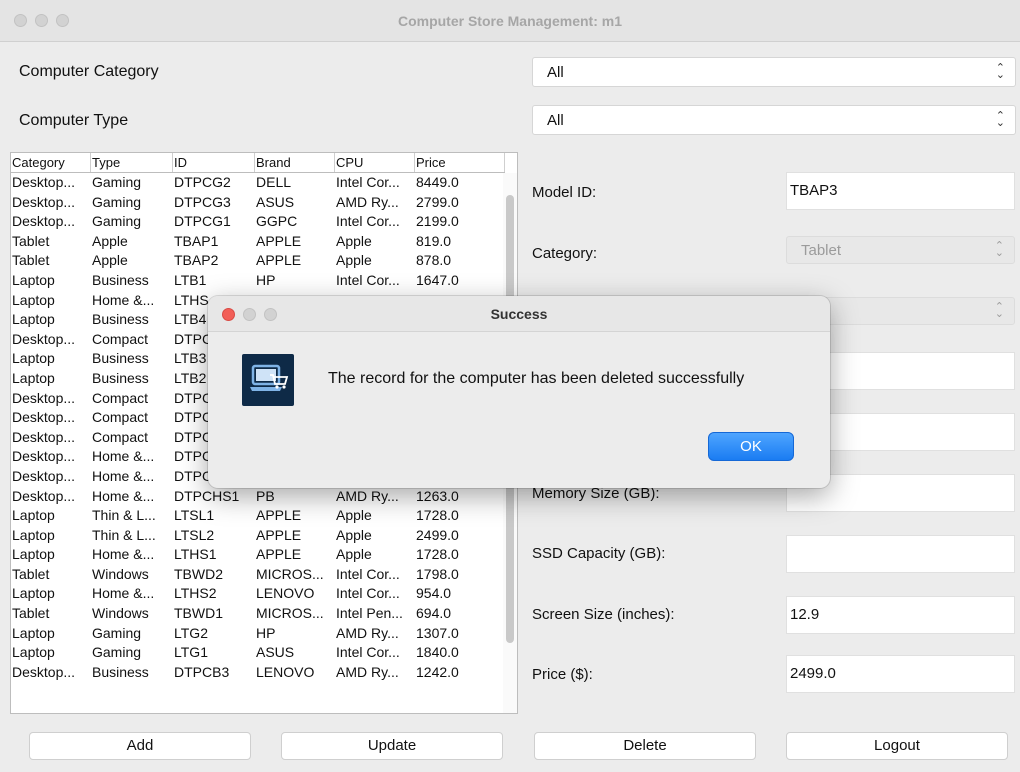 The image size is (1020, 772). I want to click on table-row: Laptop Thin & L... LTSL2 APPLE Apple 2499.0, so click(258, 536).